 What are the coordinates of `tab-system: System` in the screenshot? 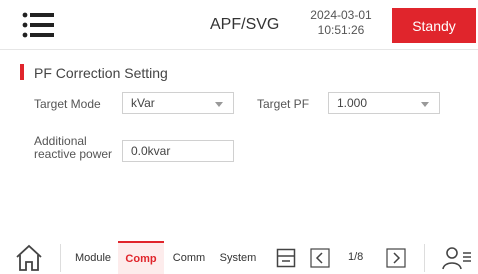 It's located at (238, 257).